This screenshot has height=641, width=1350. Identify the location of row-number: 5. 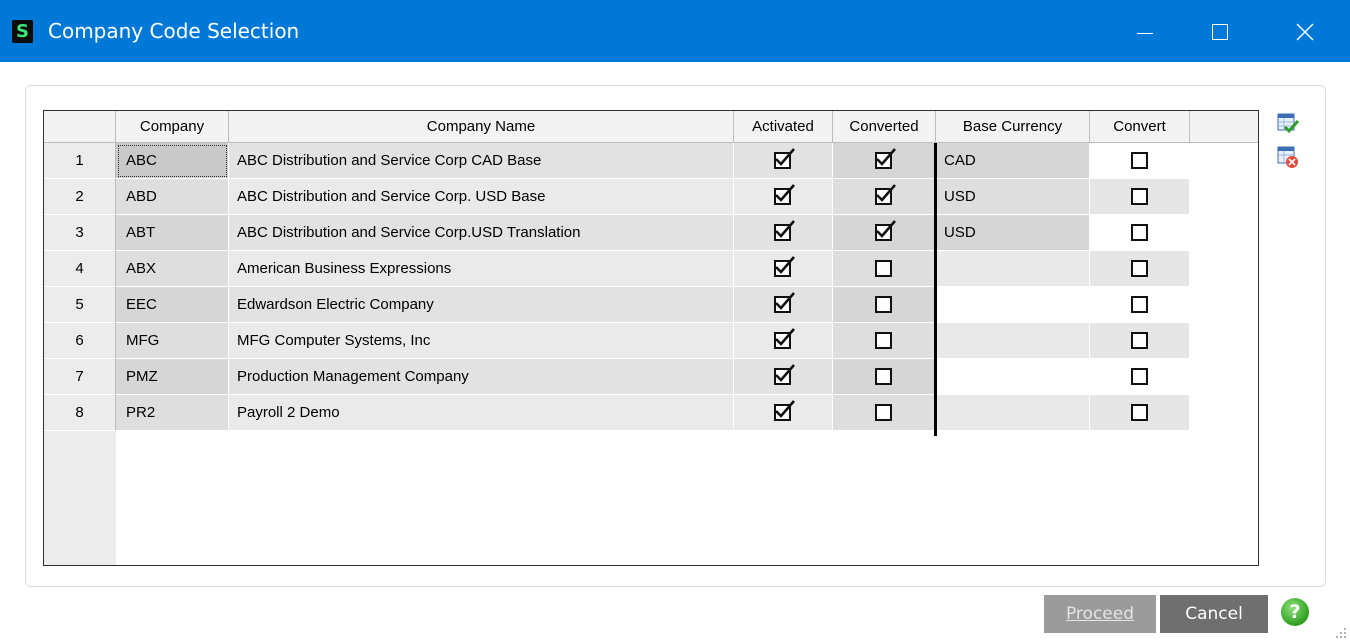
(80, 305).